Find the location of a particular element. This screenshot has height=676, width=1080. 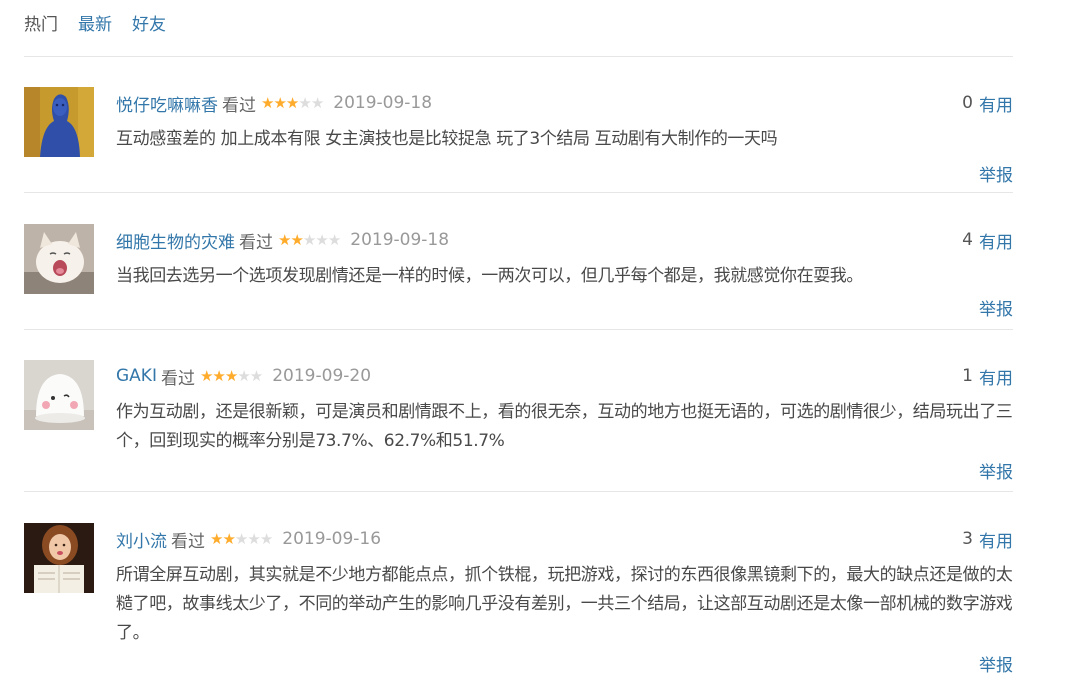

comment-tabs: 热门 最新 好友 is located at coordinates (105, 22).